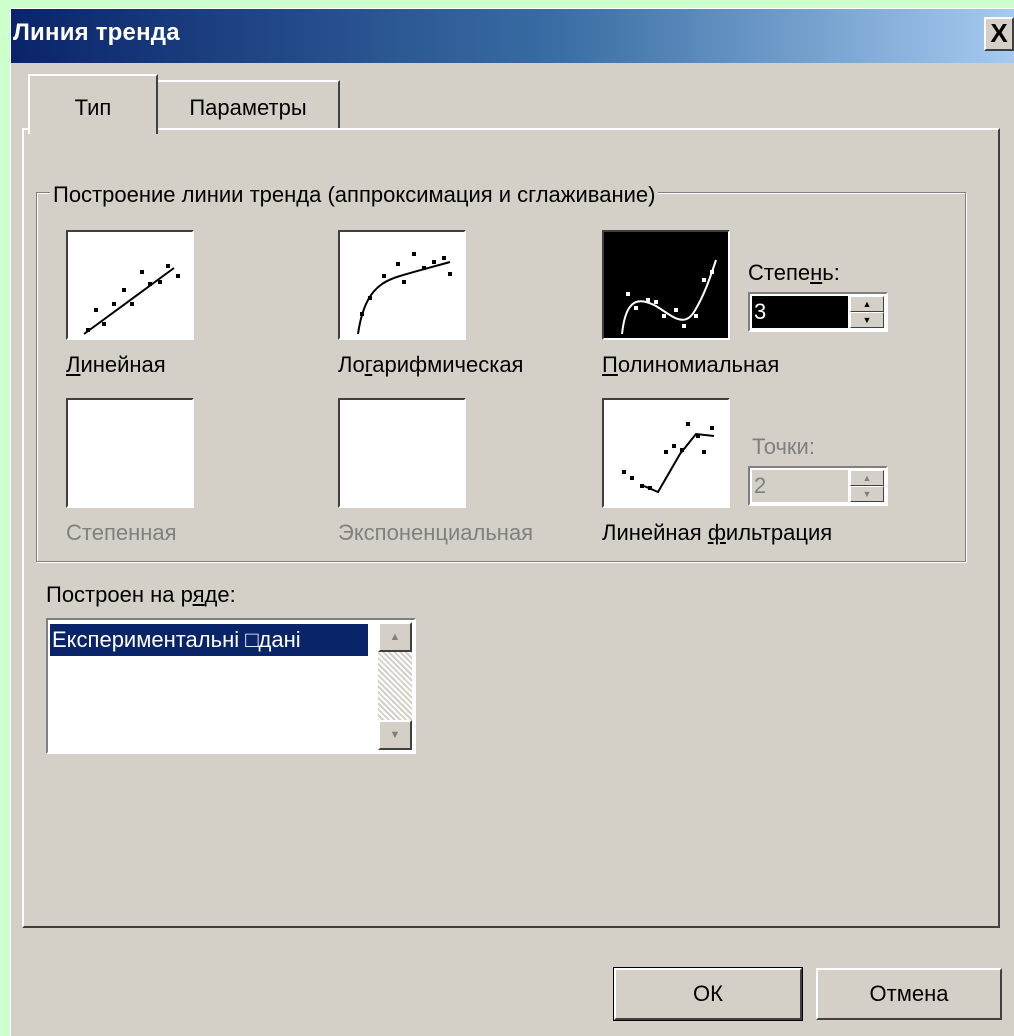  I want to click on series-scrollbar: ▲ ▼, so click(395, 686).